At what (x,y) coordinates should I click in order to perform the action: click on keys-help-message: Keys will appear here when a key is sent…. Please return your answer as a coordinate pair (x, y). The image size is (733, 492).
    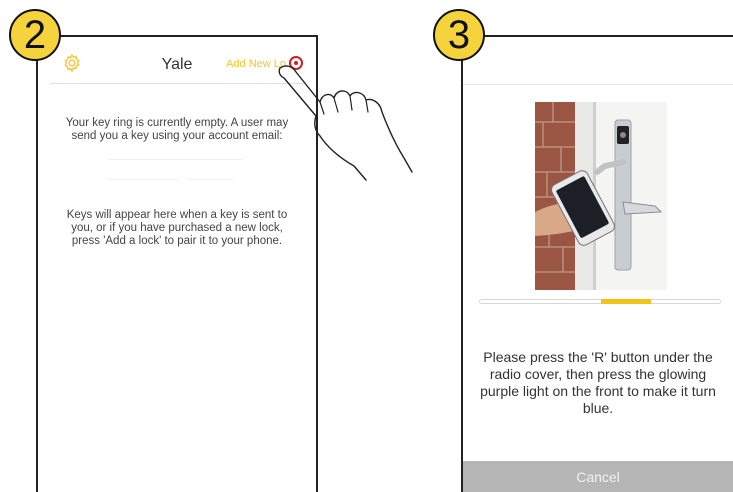
    Looking at the image, I should click on (177, 228).